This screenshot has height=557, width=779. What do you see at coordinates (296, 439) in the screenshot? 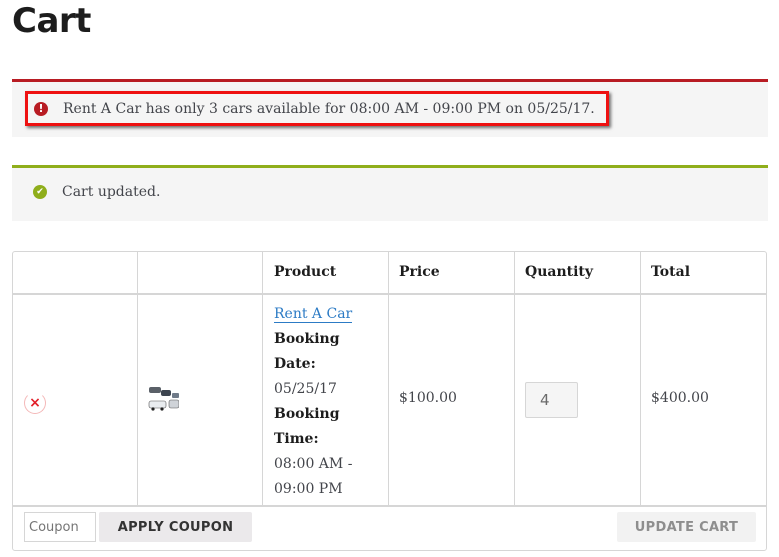
I see `meta-label: Time:` at bounding box center [296, 439].